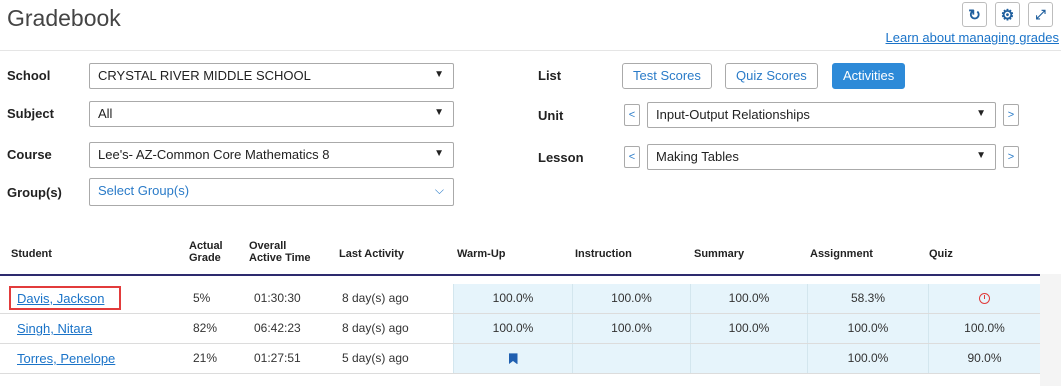 The width and height of the screenshot is (1061, 386). I want to click on warmup-score, so click(512, 358).